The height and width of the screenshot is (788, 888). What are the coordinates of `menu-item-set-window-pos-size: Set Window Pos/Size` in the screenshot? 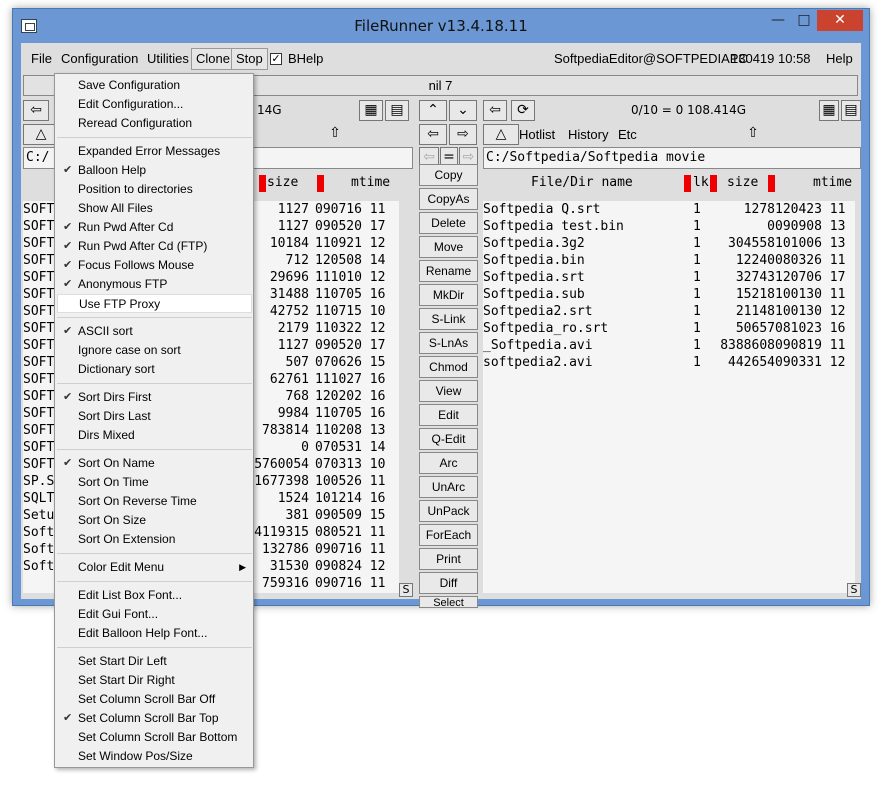 It's located at (154, 756).